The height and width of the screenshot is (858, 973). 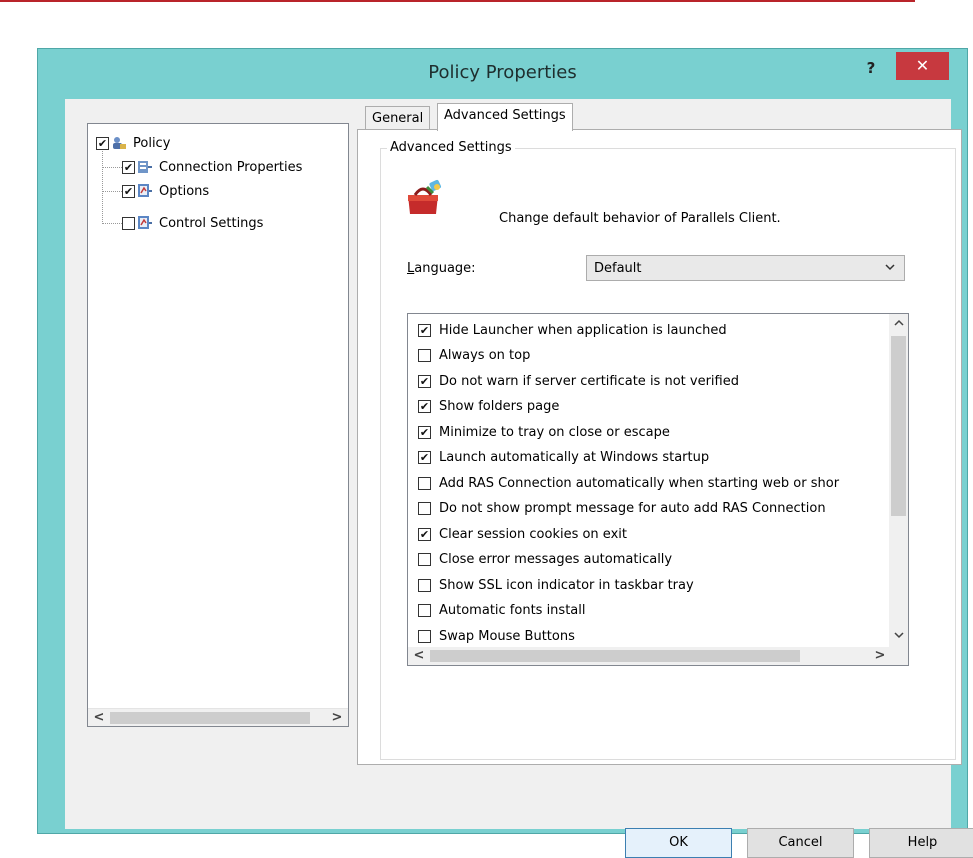 I want to click on tree-label-policy: Policy, so click(x=152, y=143).